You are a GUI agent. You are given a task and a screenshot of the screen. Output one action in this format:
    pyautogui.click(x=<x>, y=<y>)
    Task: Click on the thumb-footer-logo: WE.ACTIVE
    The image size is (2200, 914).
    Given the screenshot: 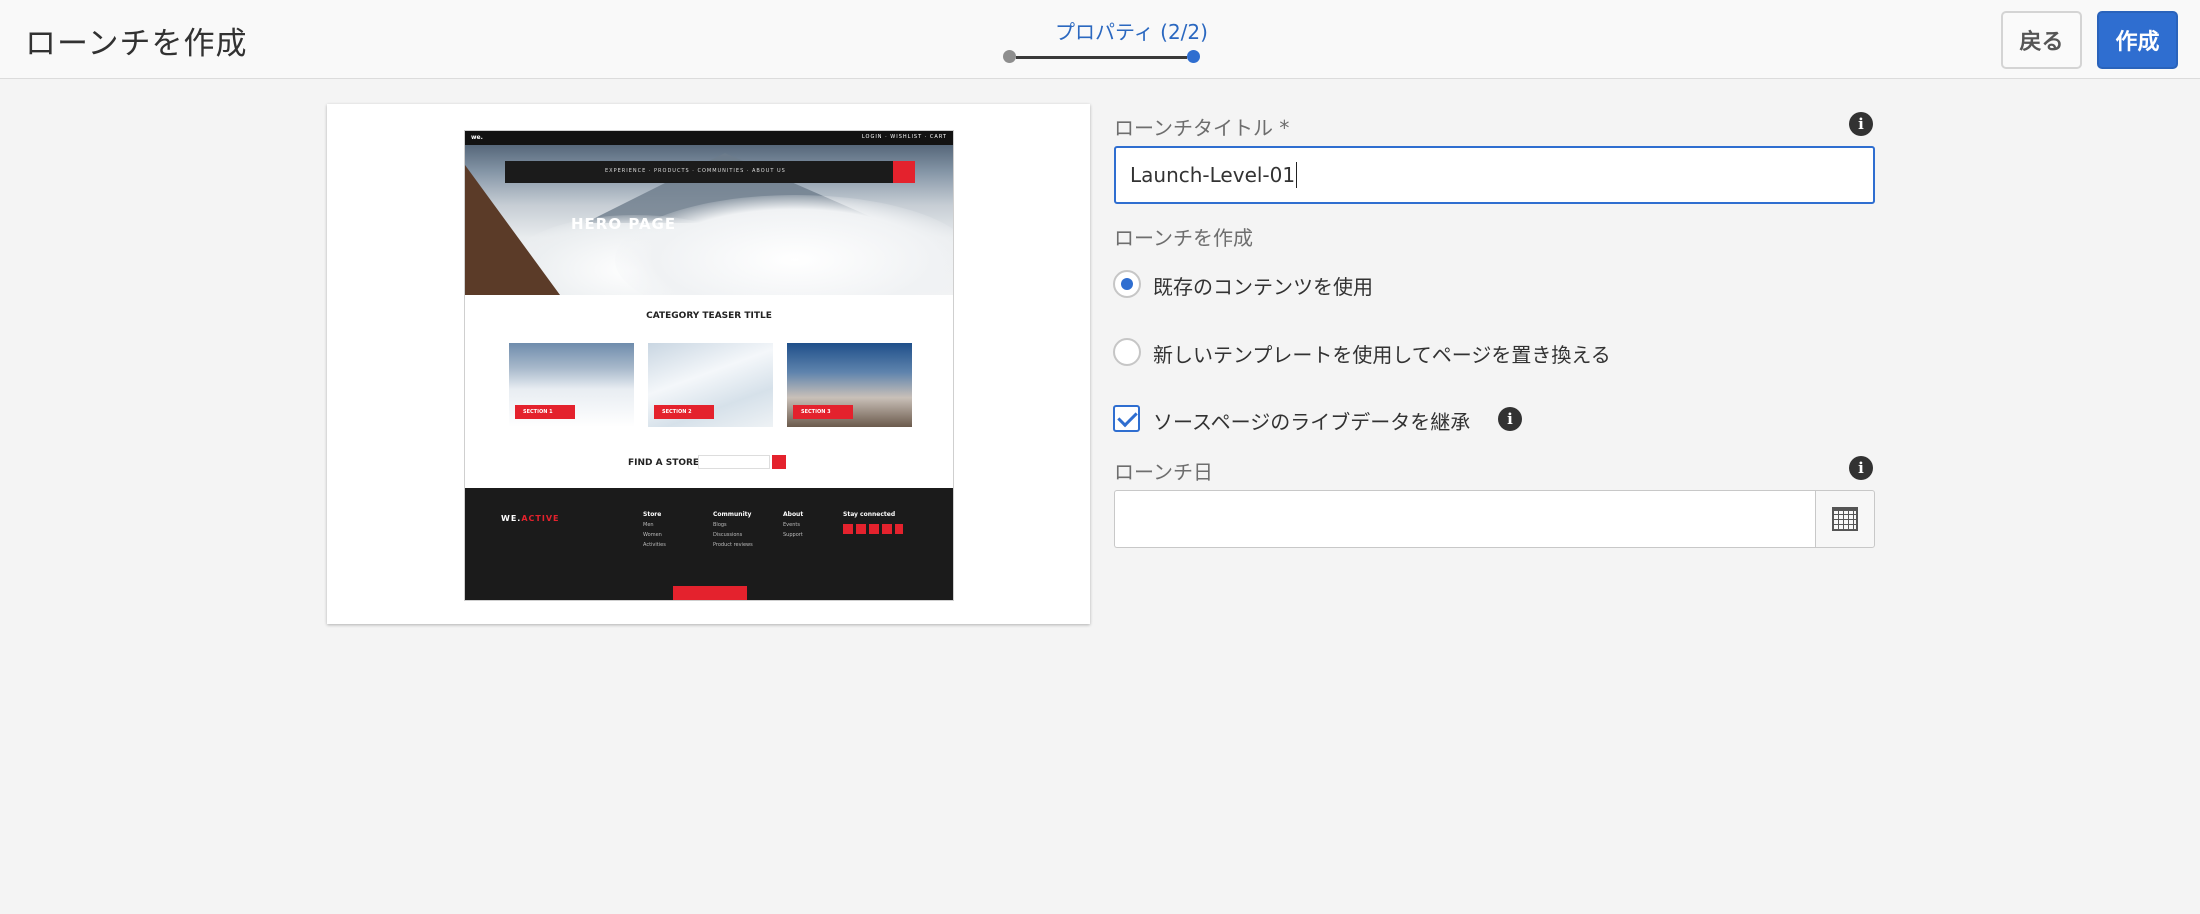 What is the action you would take?
    pyautogui.click(x=530, y=518)
    